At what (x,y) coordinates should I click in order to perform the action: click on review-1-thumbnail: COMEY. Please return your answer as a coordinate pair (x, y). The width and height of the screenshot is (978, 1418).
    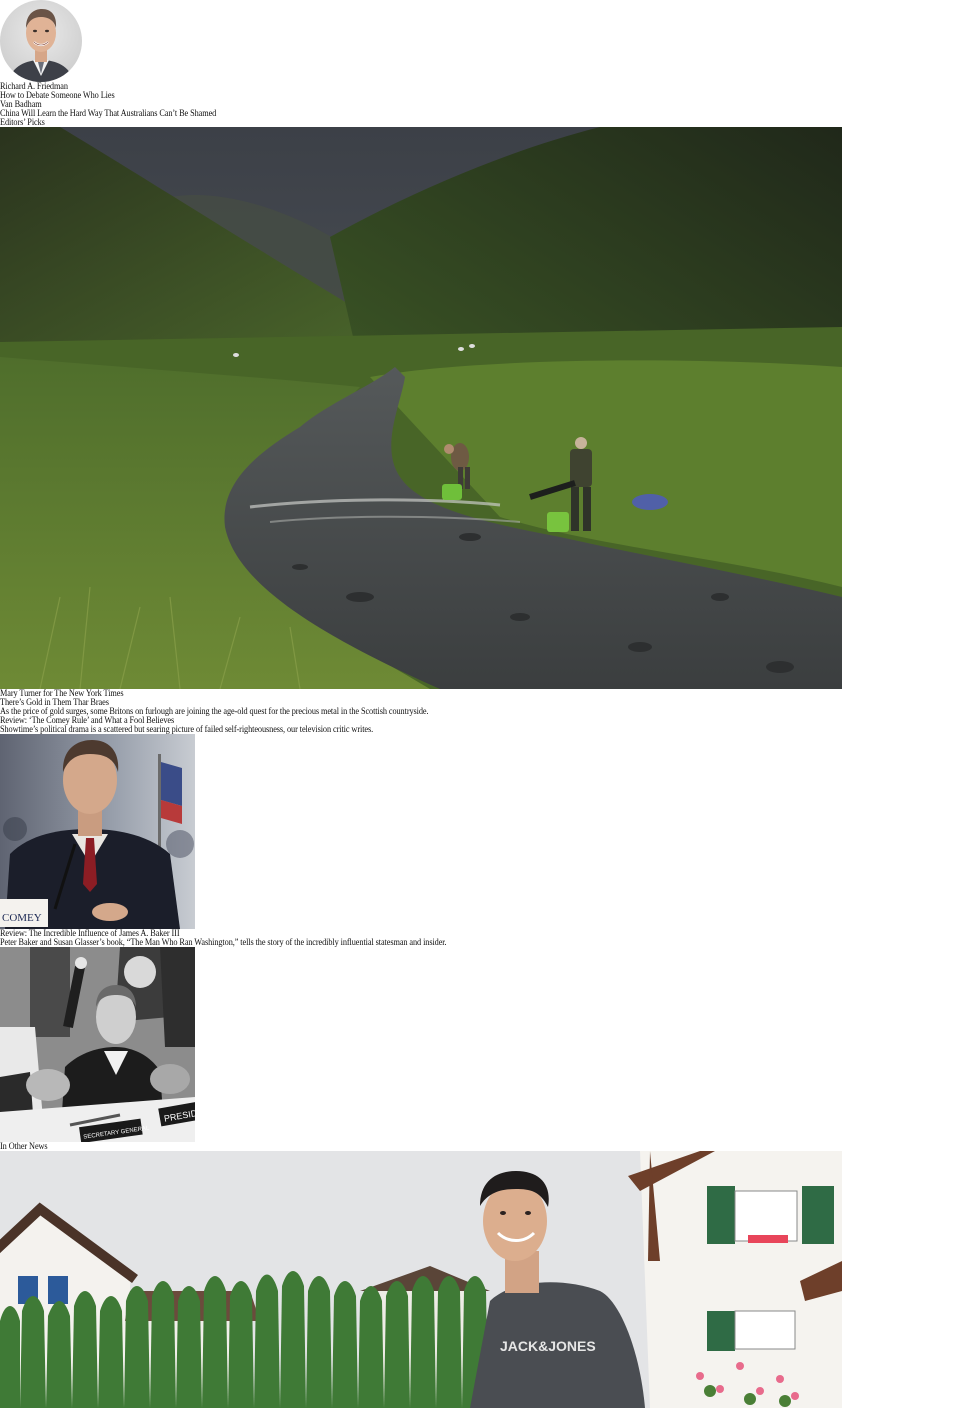
    Looking at the image, I should click on (97, 831).